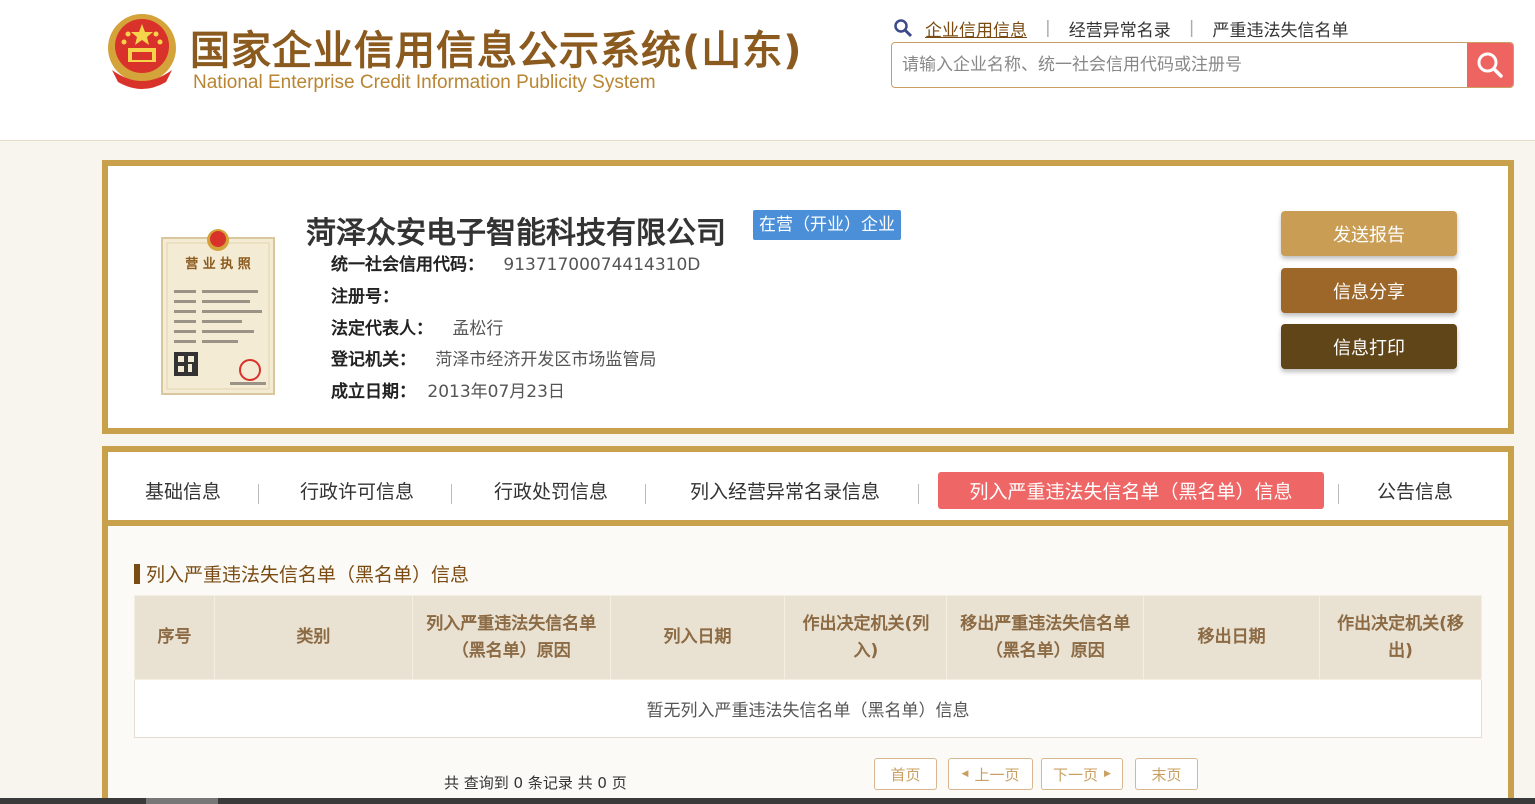 Image resolution: width=1535 pixels, height=804 pixels. I want to click on national-emblem-icon, so click(142, 51).